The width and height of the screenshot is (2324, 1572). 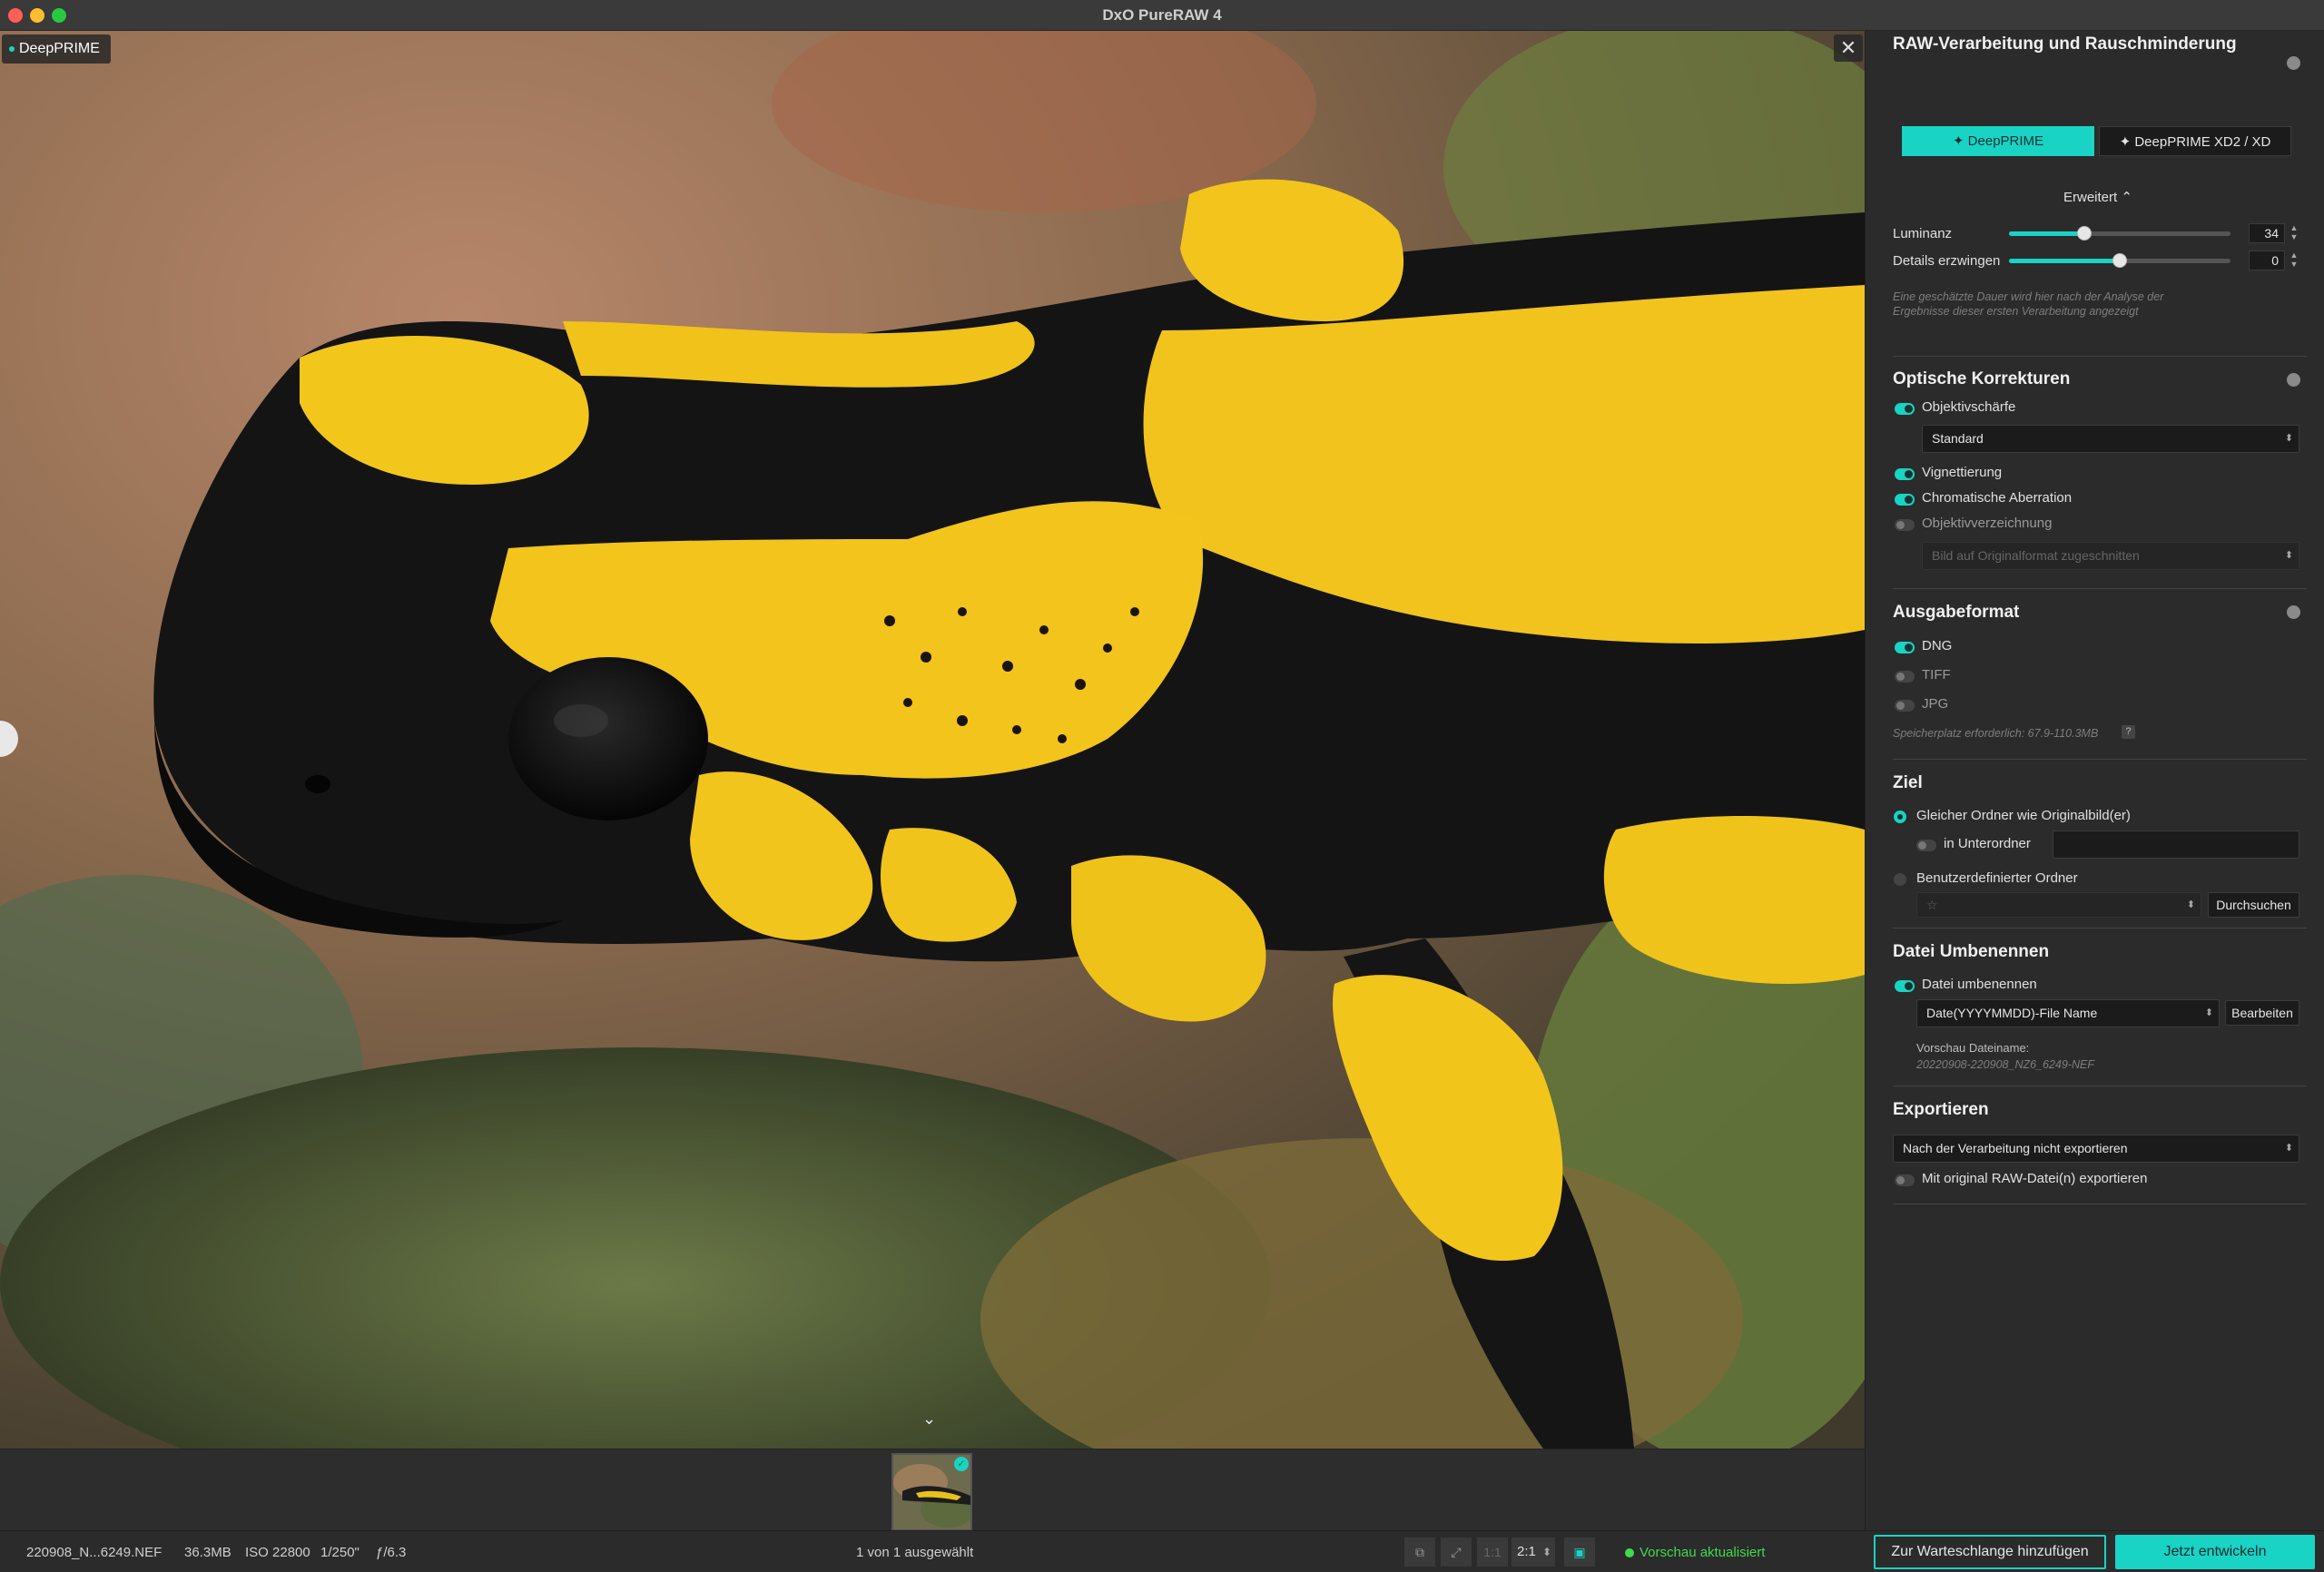 What do you see at coordinates (1987, 843) in the screenshot?
I see `subfolder-label: in Unterordner` at bounding box center [1987, 843].